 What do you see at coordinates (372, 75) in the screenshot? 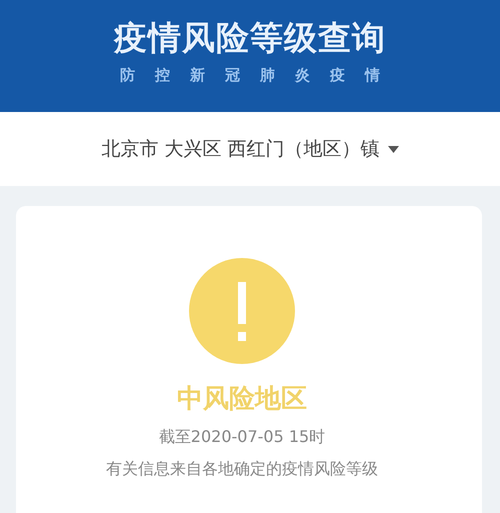
I see `subtitle-character: 情` at bounding box center [372, 75].